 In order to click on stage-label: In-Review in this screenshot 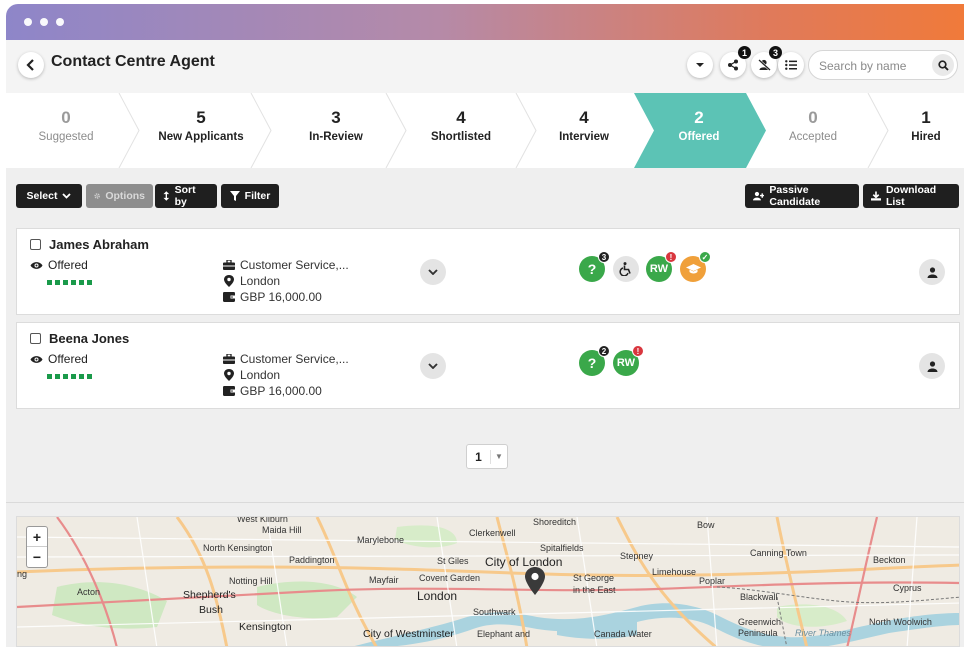, I will do `click(336, 137)`.